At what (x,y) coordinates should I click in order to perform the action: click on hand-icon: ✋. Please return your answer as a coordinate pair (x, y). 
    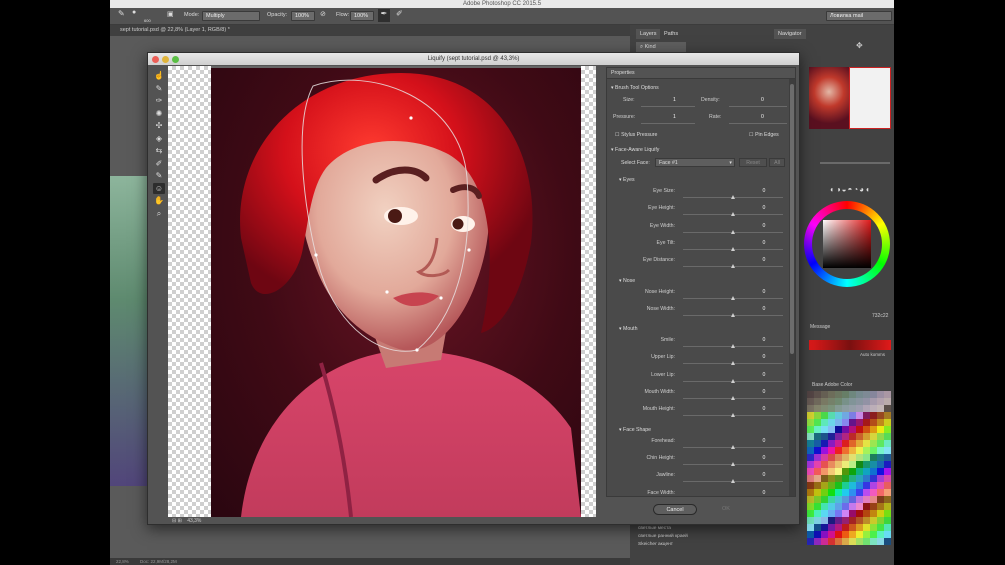
    Looking at the image, I should click on (159, 200).